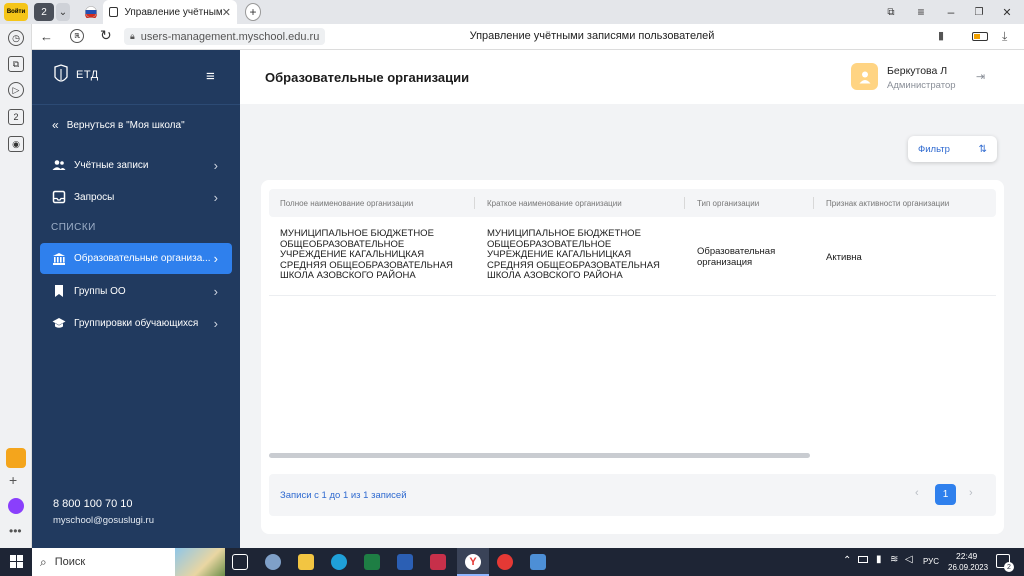 The width and height of the screenshot is (1024, 576). What do you see at coordinates (106, 35) in the screenshot?
I see `reload-icon: ↻` at bounding box center [106, 35].